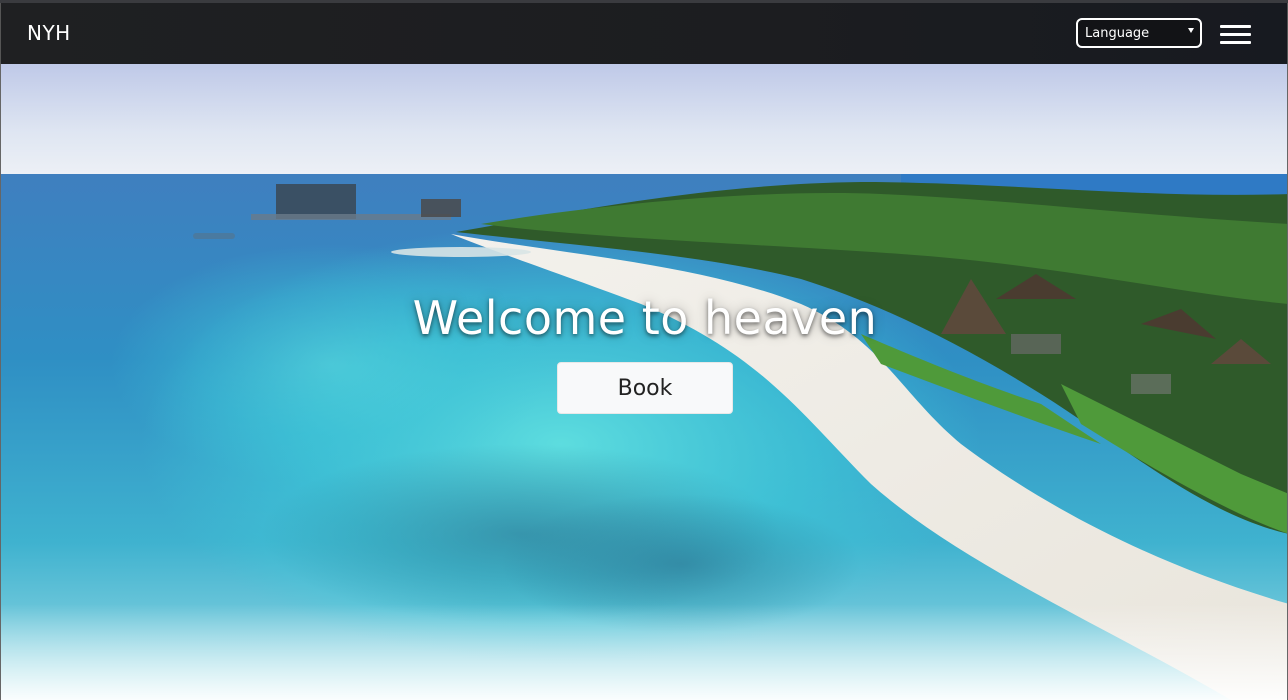 The width and height of the screenshot is (1288, 700). What do you see at coordinates (645, 388) in the screenshot?
I see `book-button: Book` at bounding box center [645, 388].